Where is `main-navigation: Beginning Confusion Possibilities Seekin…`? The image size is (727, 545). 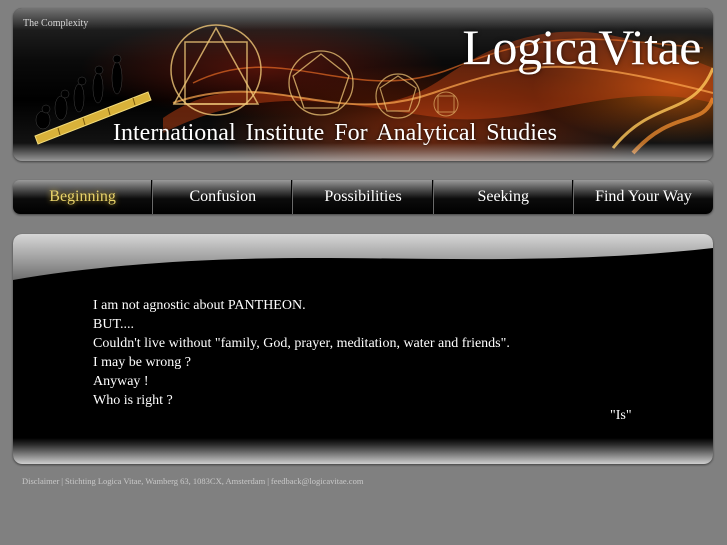
main-navigation: Beginning Confusion Possibilities Seekin… is located at coordinates (363, 197).